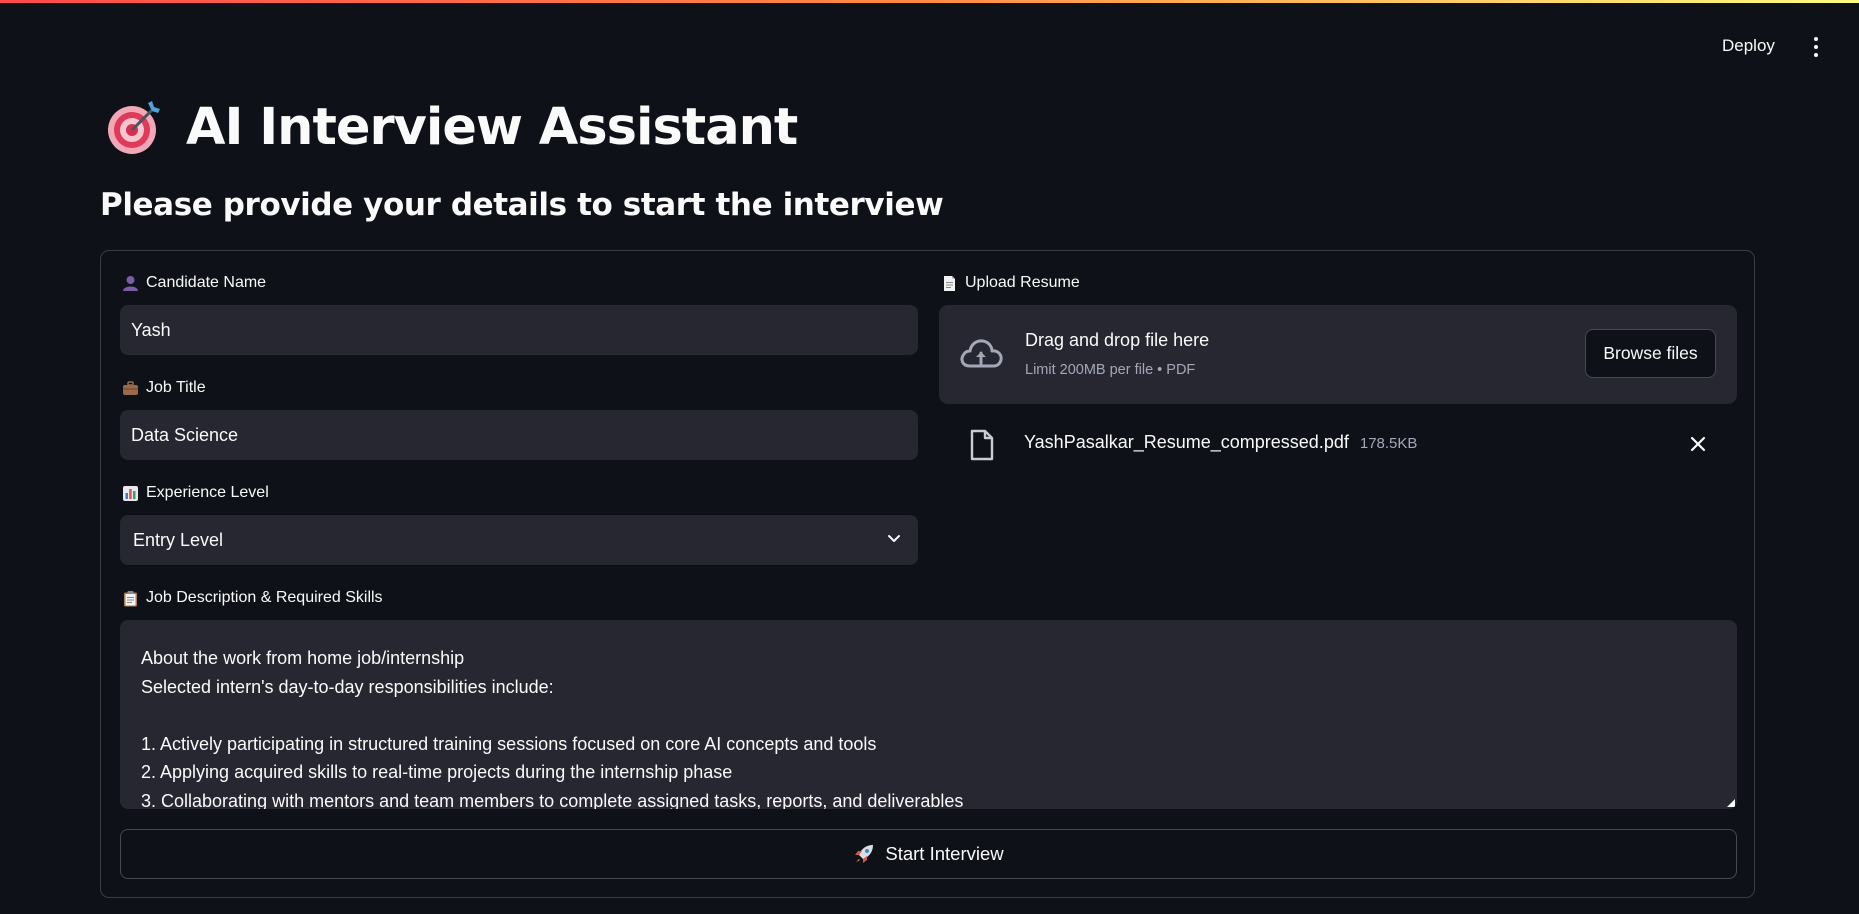 Image resolution: width=1859 pixels, height=914 pixels. What do you see at coordinates (519, 435) in the screenshot?
I see `job-title-field: Data Science` at bounding box center [519, 435].